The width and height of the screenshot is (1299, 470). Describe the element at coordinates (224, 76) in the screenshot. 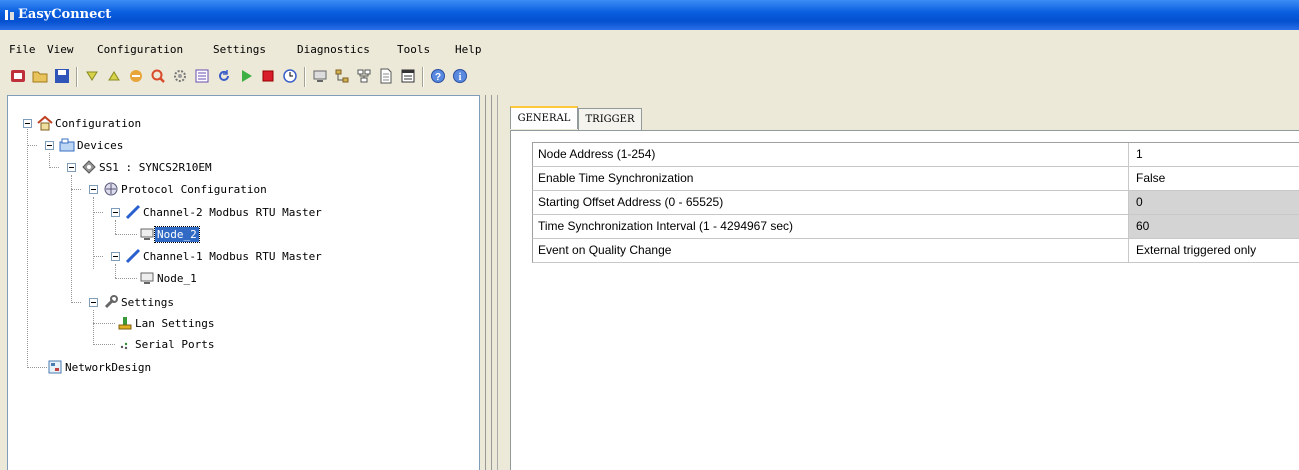

I see `refresh-icon` at that location.